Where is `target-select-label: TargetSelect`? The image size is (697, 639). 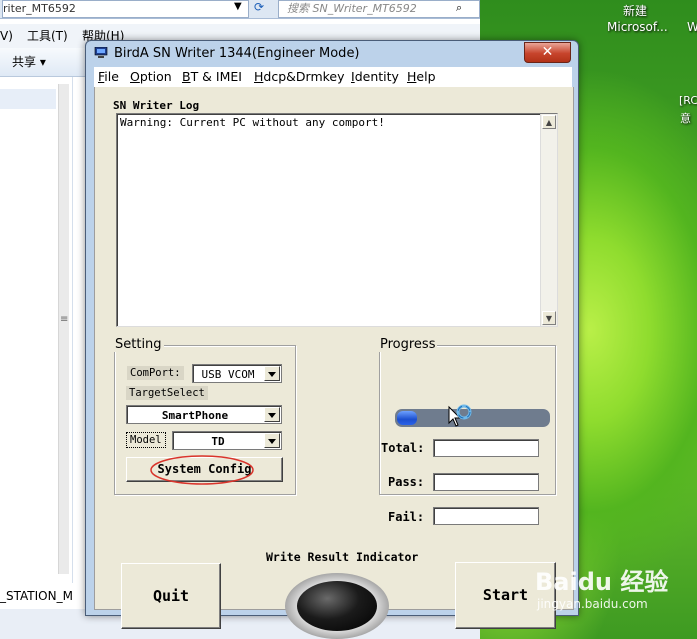
target-select-label: TargetSelect is located at coordinates (167, 393).